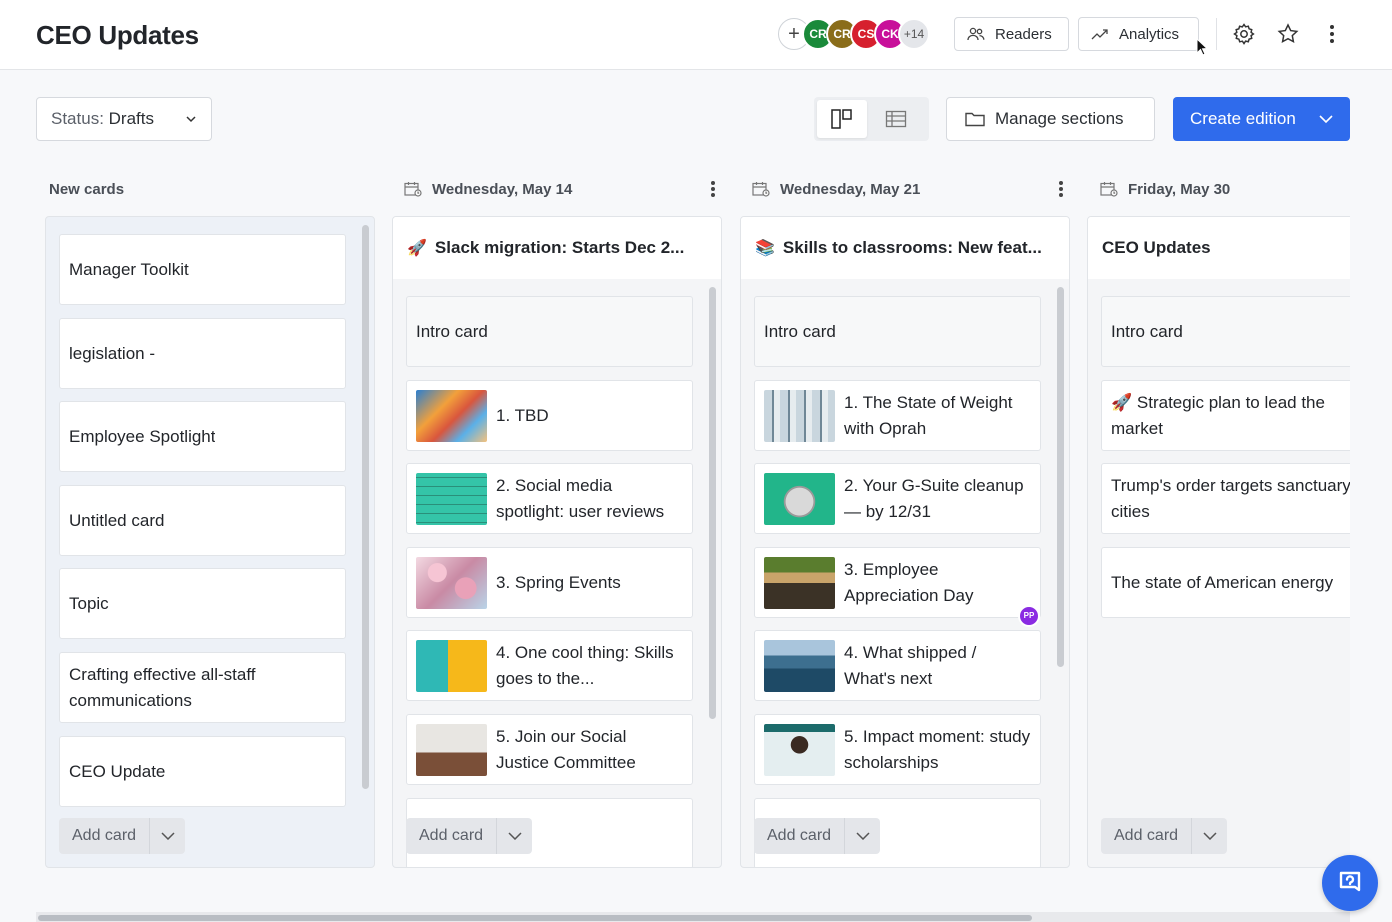  I want to click on status-filter-dropdown: Status: Drafts, so click(124, 119).